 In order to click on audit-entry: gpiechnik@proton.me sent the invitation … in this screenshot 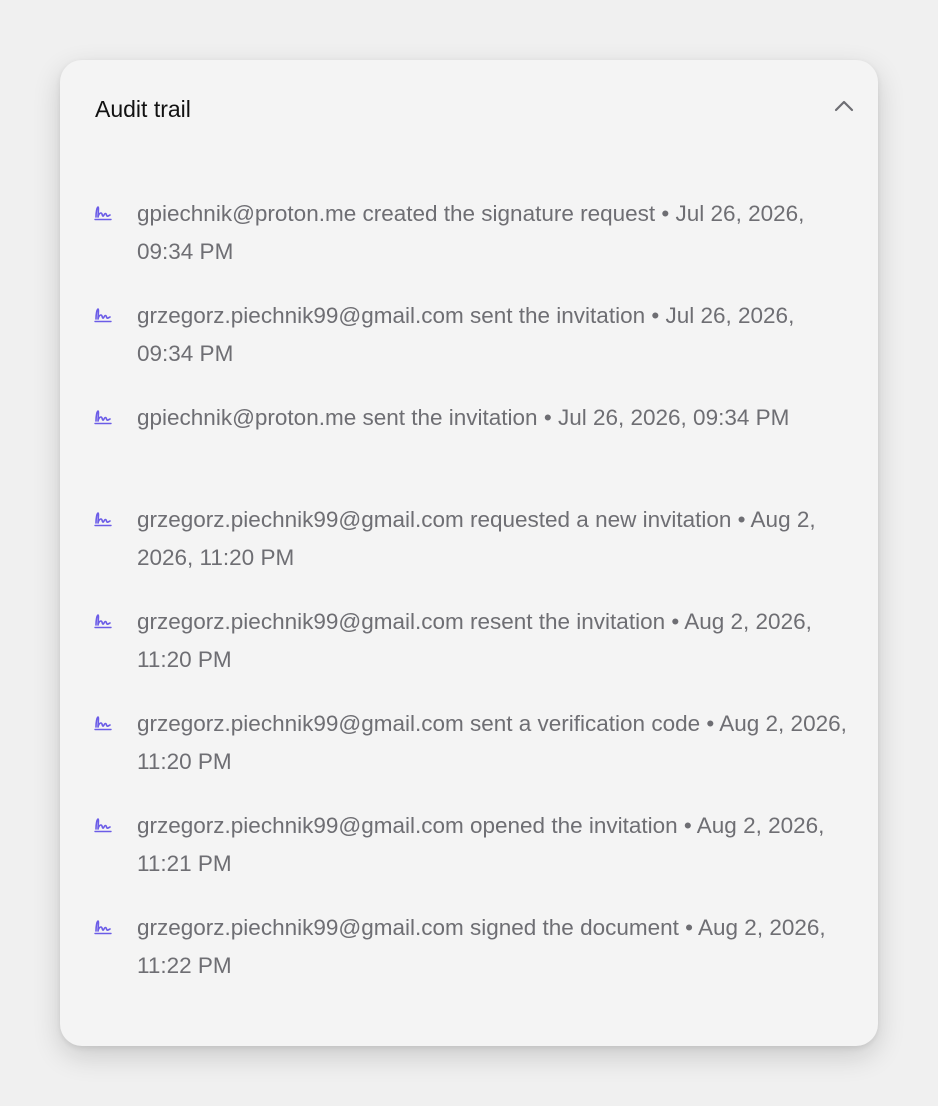, I will do `click(469, 450)`.